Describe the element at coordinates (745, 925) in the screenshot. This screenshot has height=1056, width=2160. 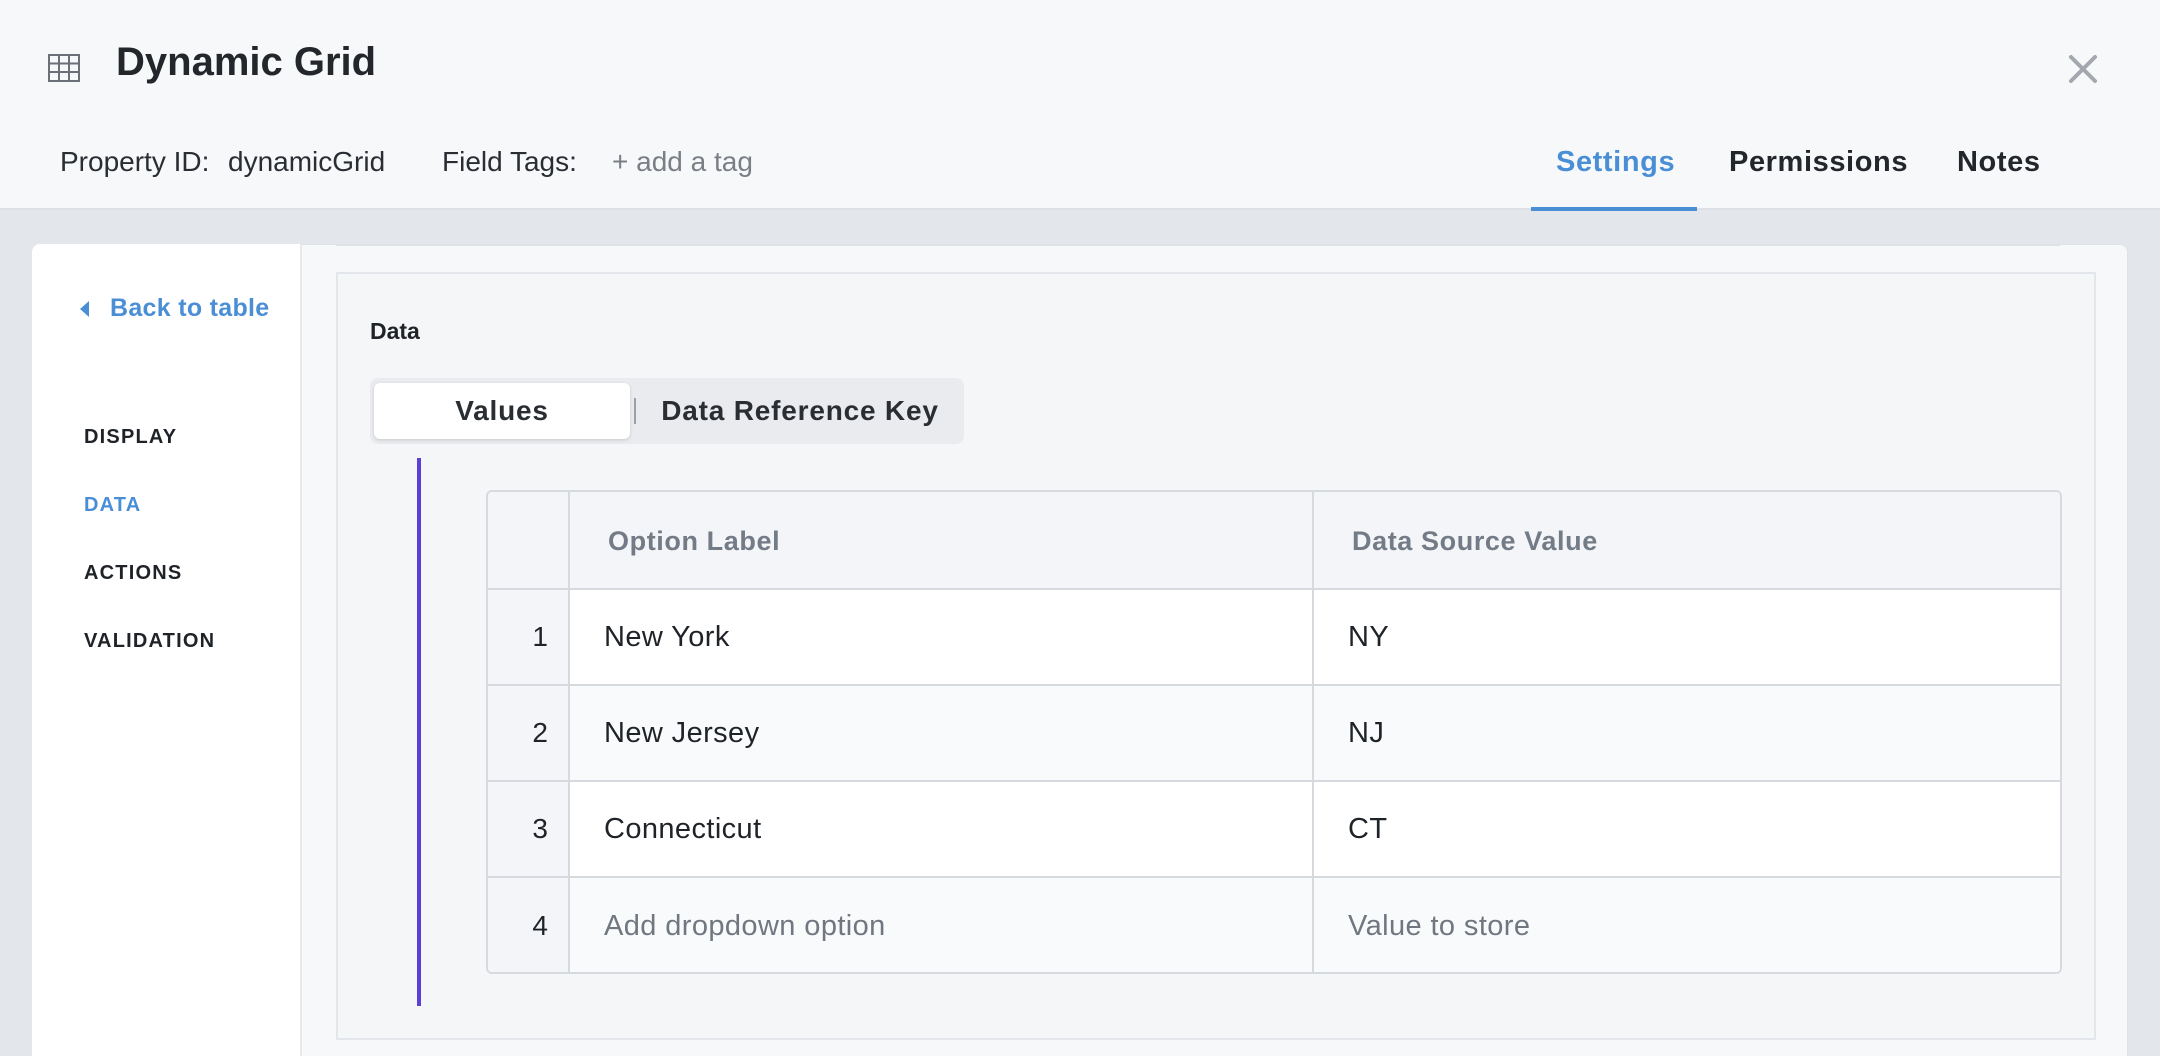
I see `option-label-placeholder: Add dropdown option` at that location.